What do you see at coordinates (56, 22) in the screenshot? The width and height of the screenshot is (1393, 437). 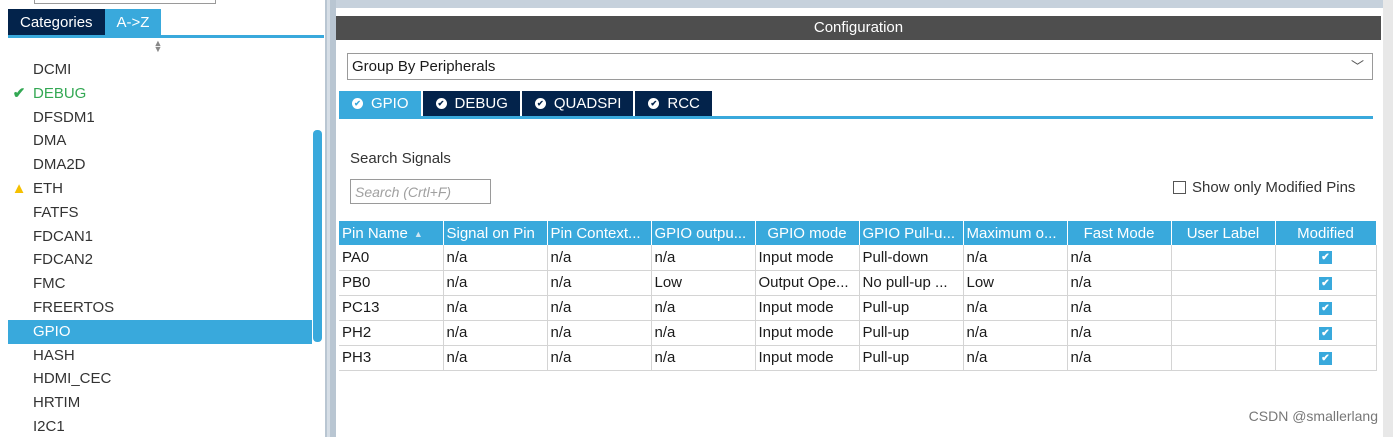 I see `tab-categories: Categories` at bounding box center [56, 22].